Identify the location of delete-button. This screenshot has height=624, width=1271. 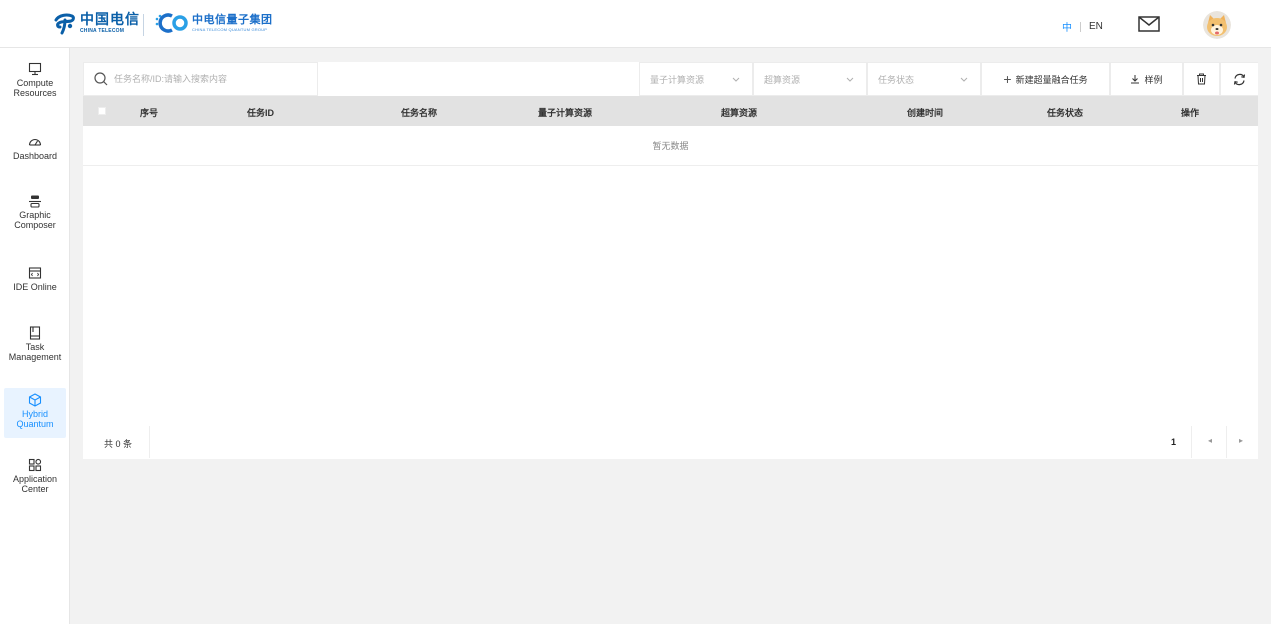
(1201, 79).